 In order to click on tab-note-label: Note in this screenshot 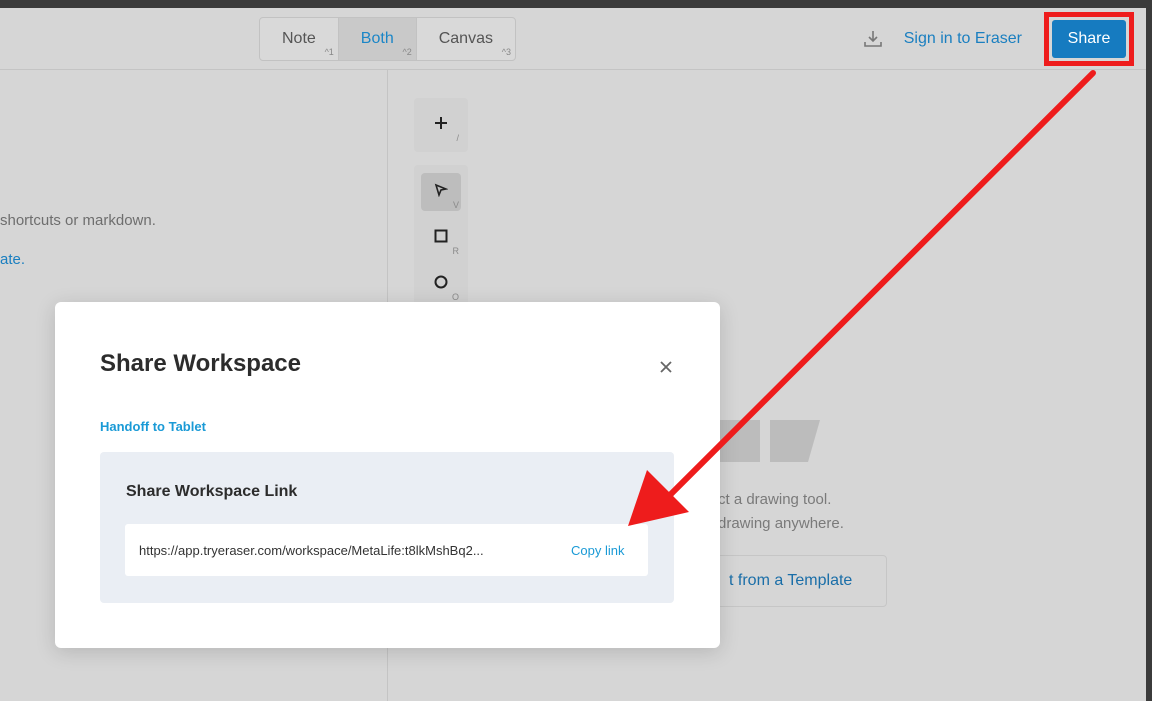, I will do `click(299, 38)`.